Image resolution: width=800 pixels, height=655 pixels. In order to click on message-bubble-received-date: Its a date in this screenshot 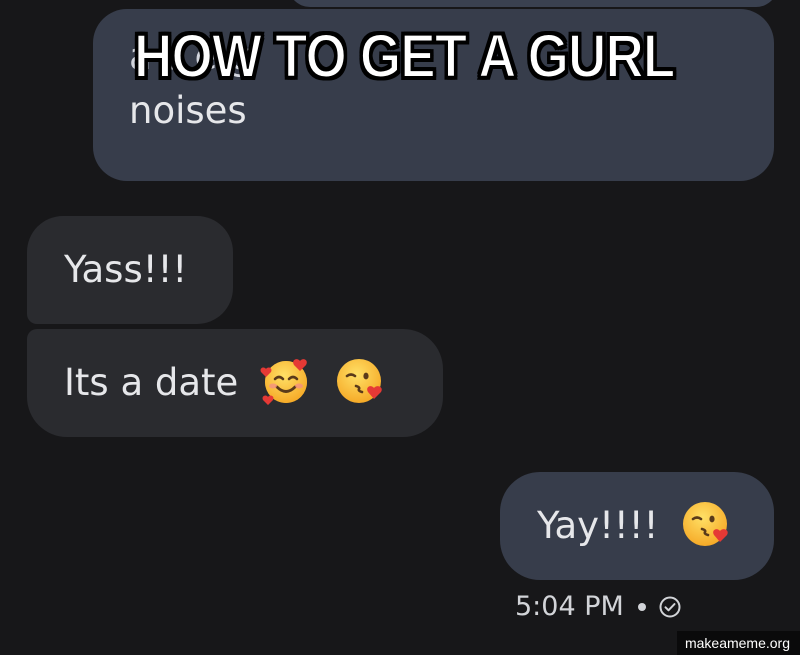, I will do `click(235, 383)`.